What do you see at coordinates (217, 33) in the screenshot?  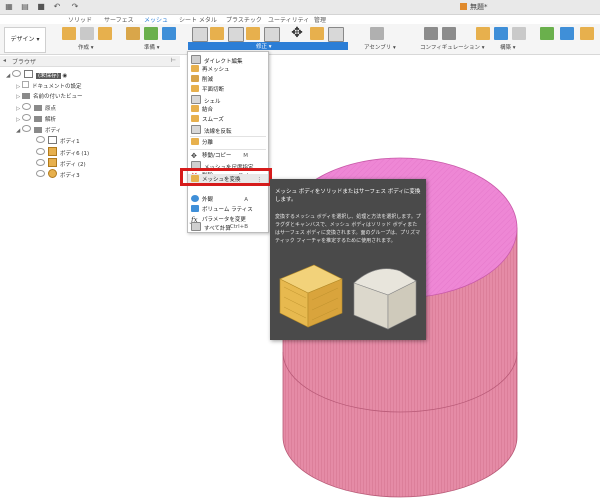 I see `fix-remesh-icon` at bounding box center [217, 33].